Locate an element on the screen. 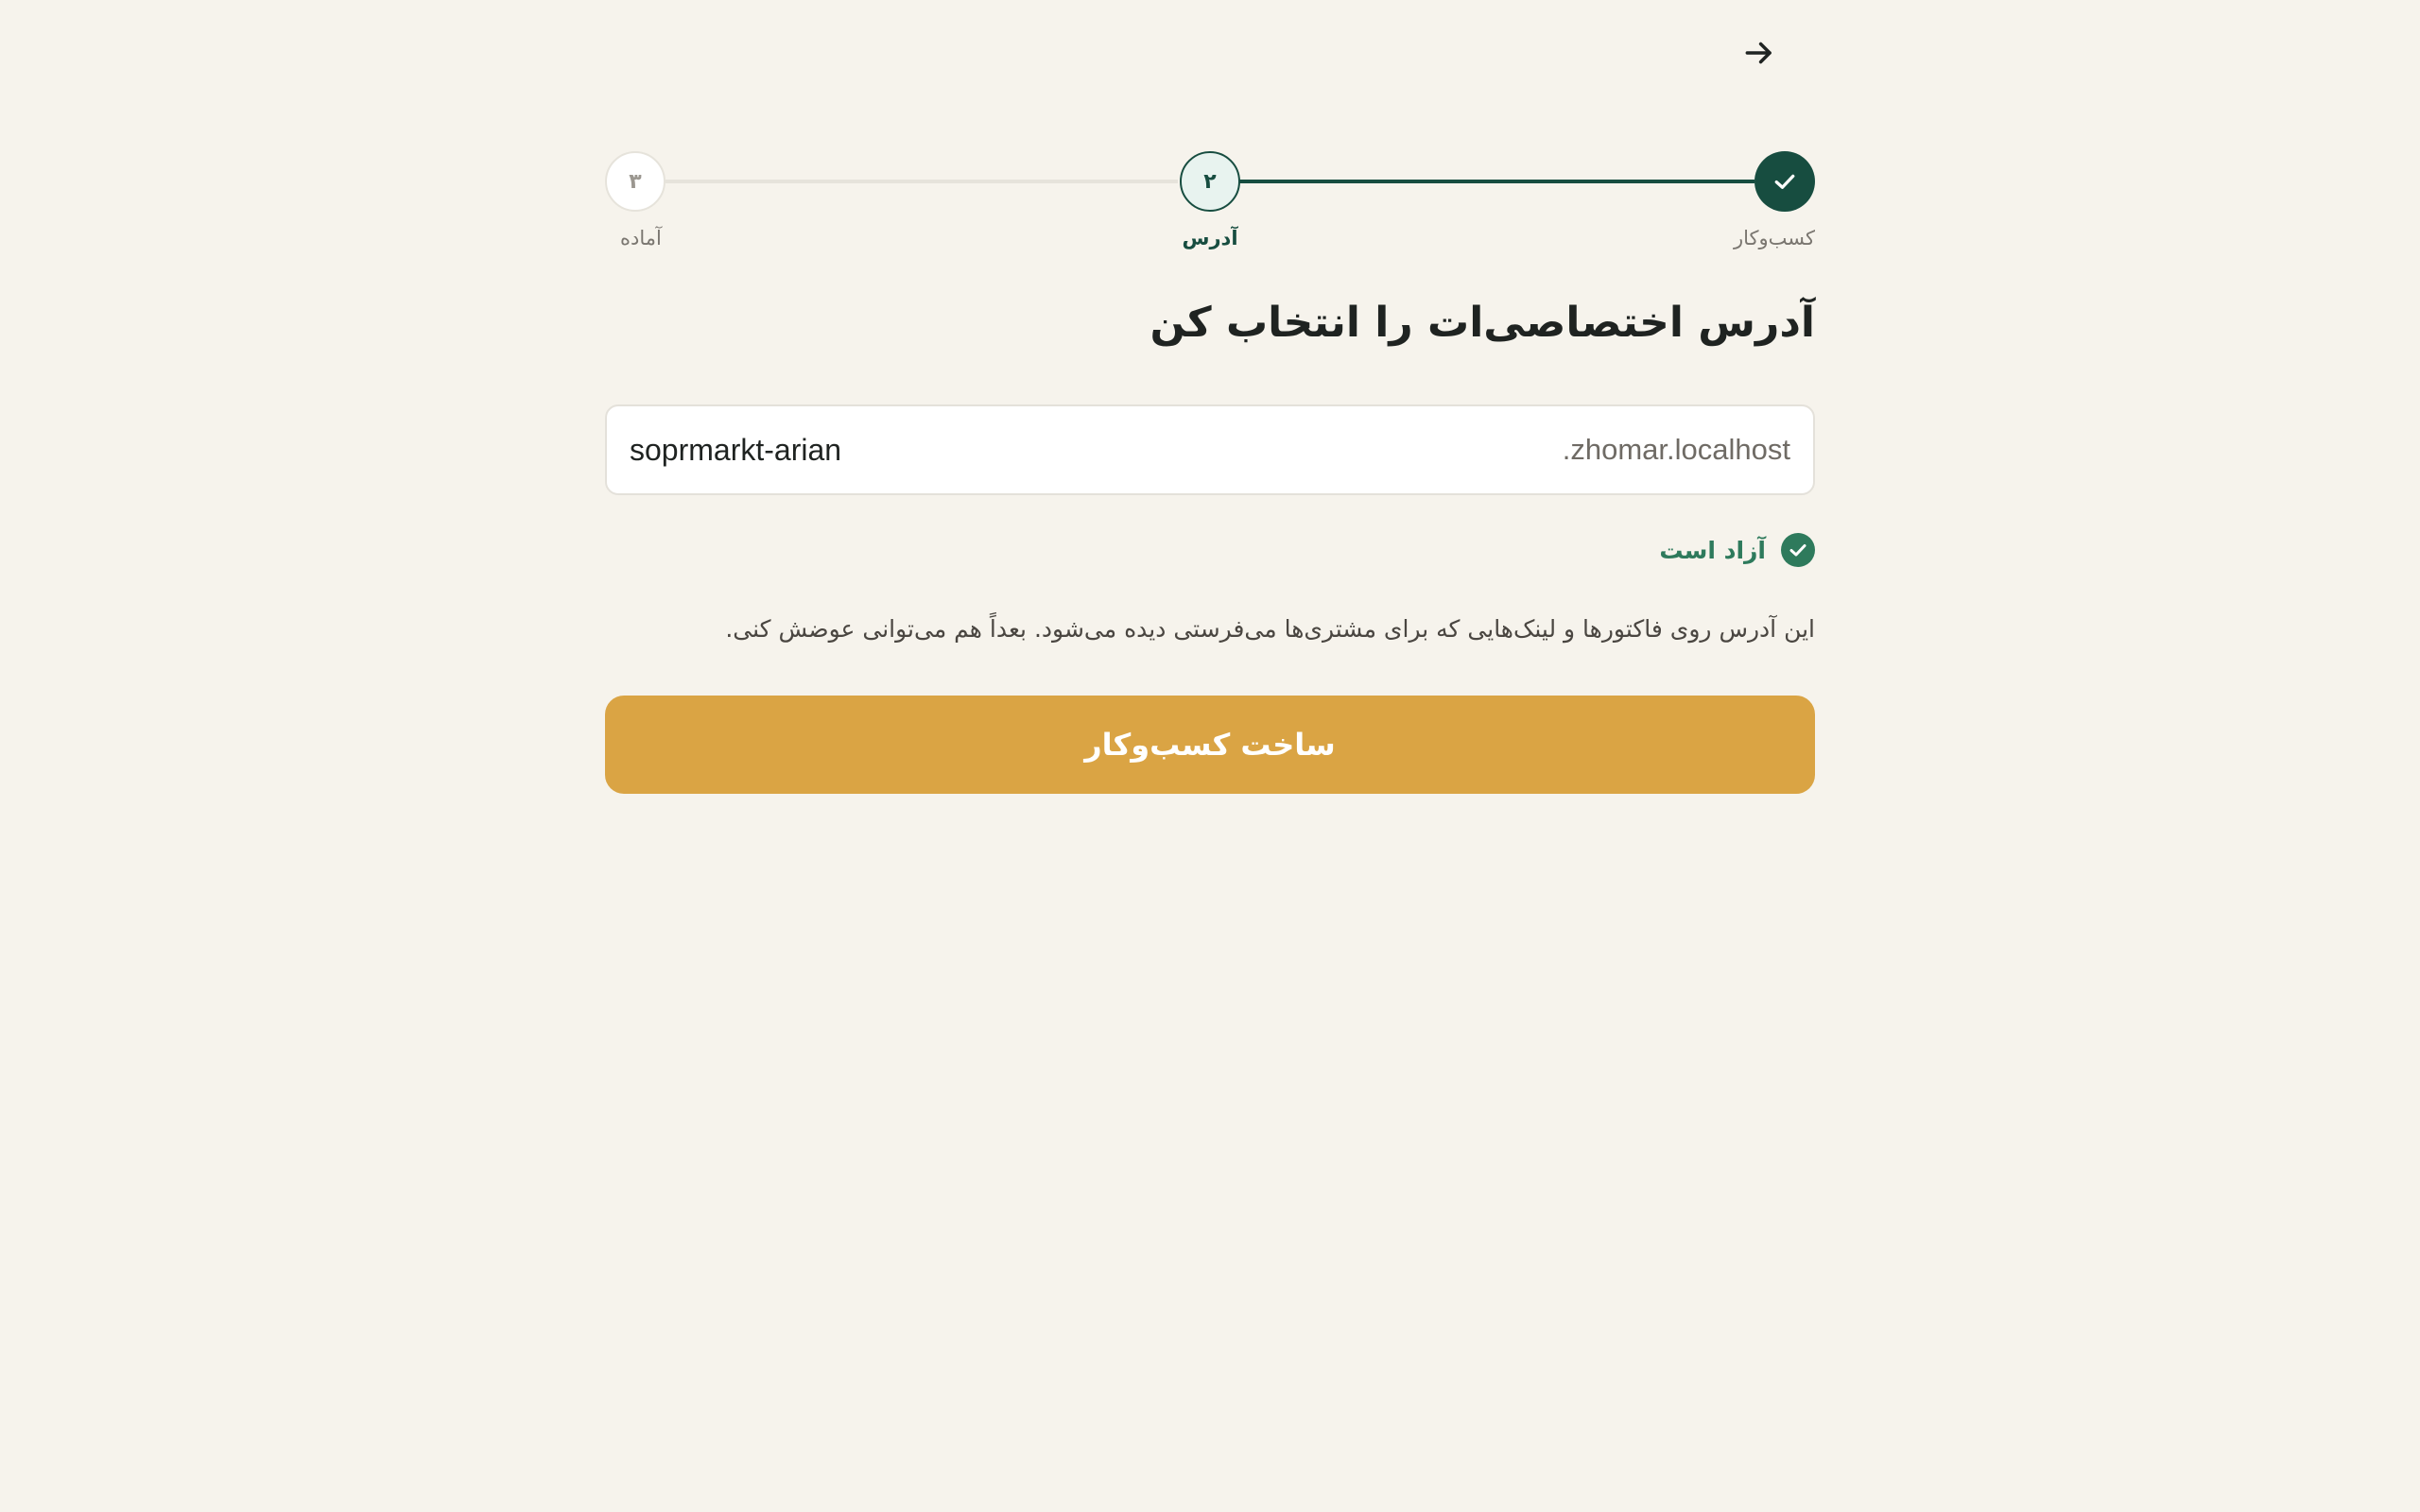  step-connector-upcoming is located at coordinates (922, 181).